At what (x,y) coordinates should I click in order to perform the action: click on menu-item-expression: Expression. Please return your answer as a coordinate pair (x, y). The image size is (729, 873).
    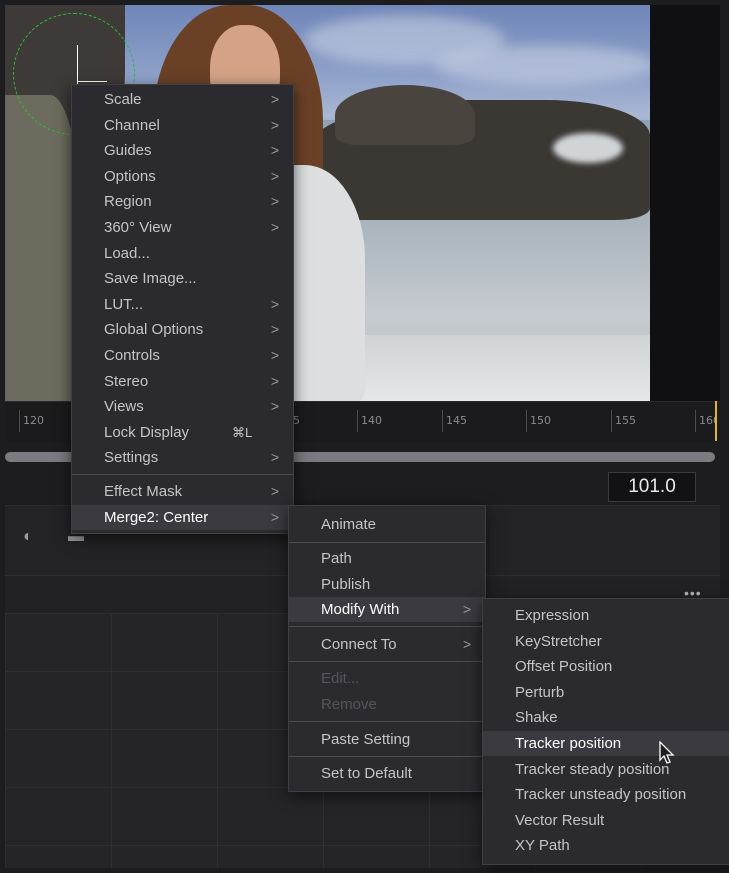
    Looking at the image, I should click on (606, 615).